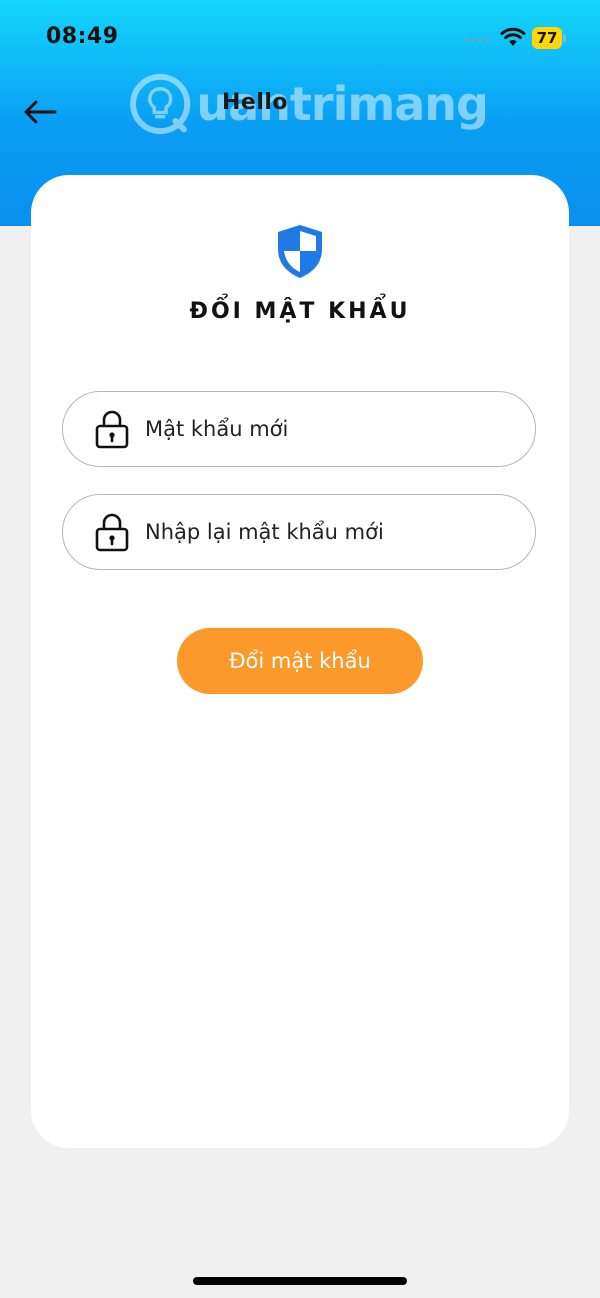 Image resolution: width=600 pixels, height=1298 pixels. I want to click on status-time: 08:49, so click(82, 36).